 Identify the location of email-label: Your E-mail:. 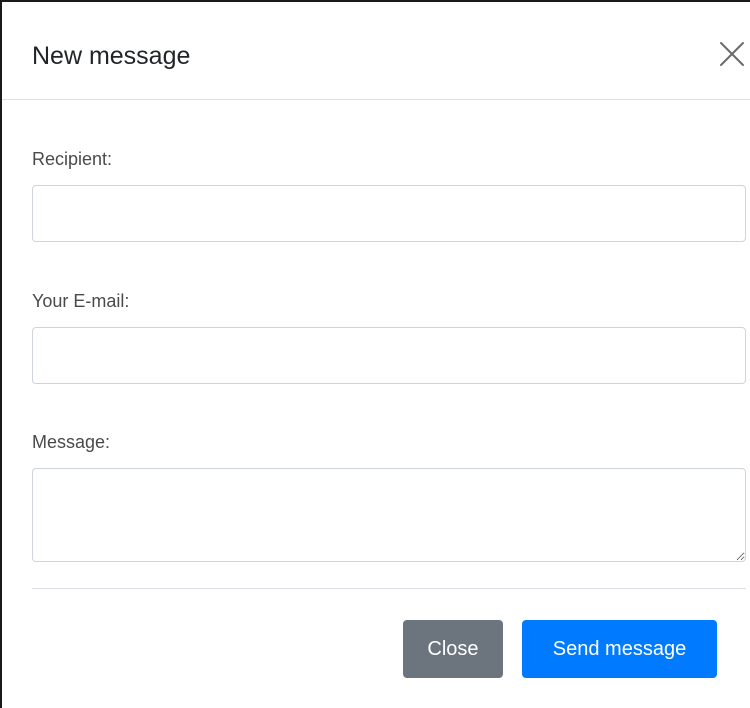
(81, 301).